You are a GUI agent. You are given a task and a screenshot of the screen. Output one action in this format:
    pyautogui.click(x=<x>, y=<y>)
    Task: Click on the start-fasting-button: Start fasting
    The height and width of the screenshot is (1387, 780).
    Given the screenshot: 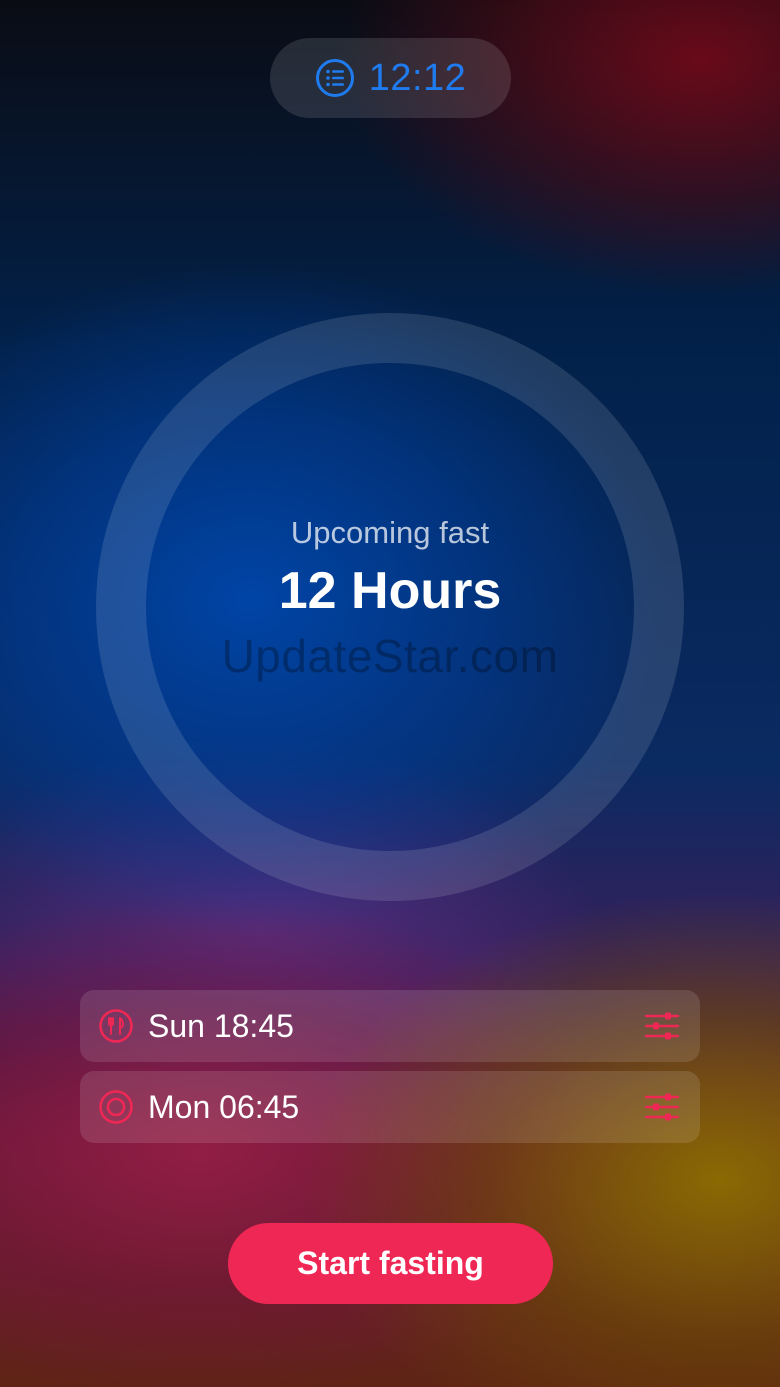 What is the action you would take?
    pyautogui.click(x=390, y=1263)
    